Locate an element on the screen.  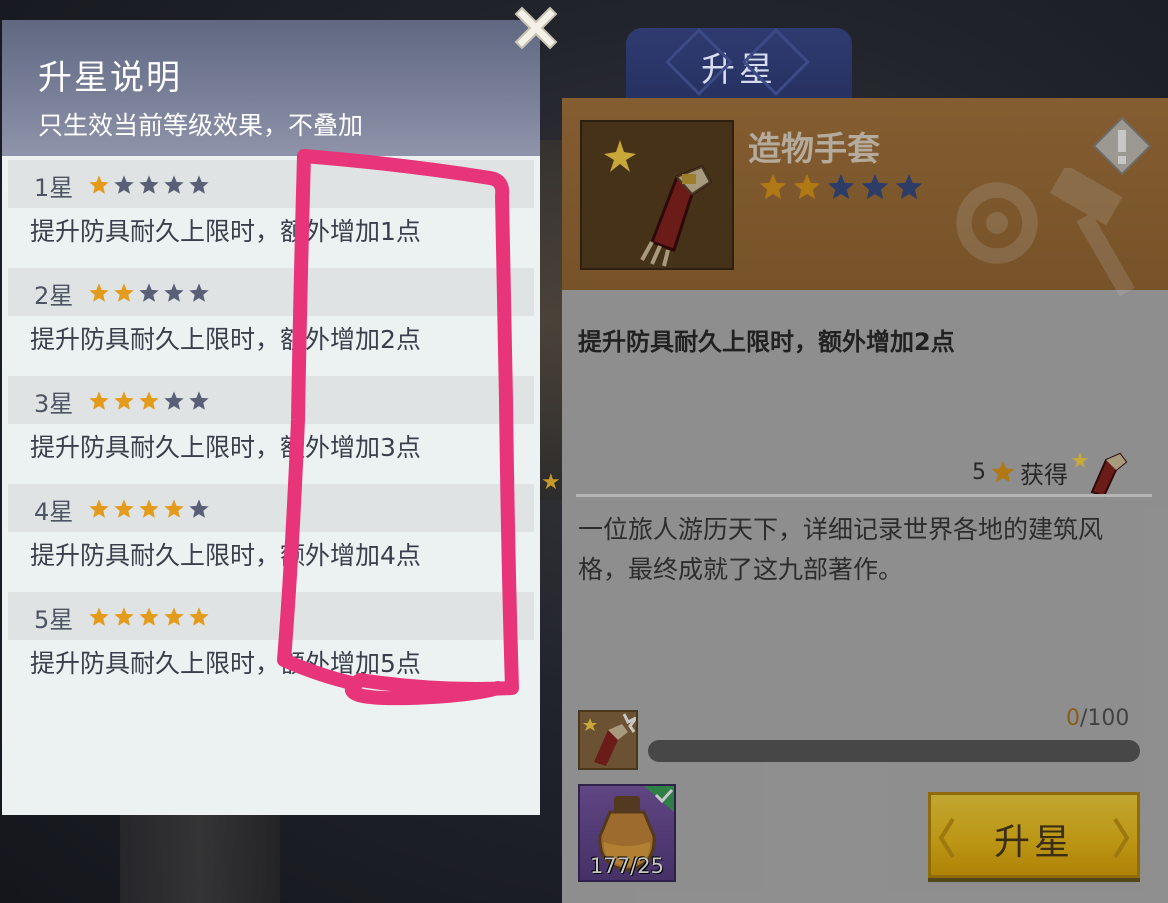
background-pillar is located at coordinates (200, 859).